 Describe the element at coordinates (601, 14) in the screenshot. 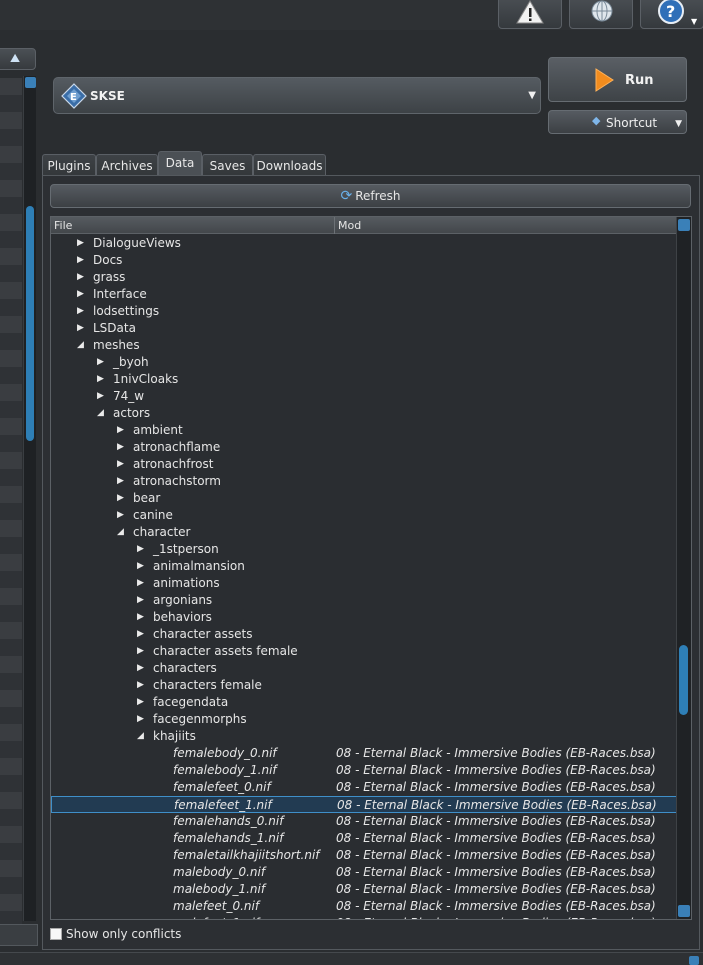

I see `nexus-button` at that location.